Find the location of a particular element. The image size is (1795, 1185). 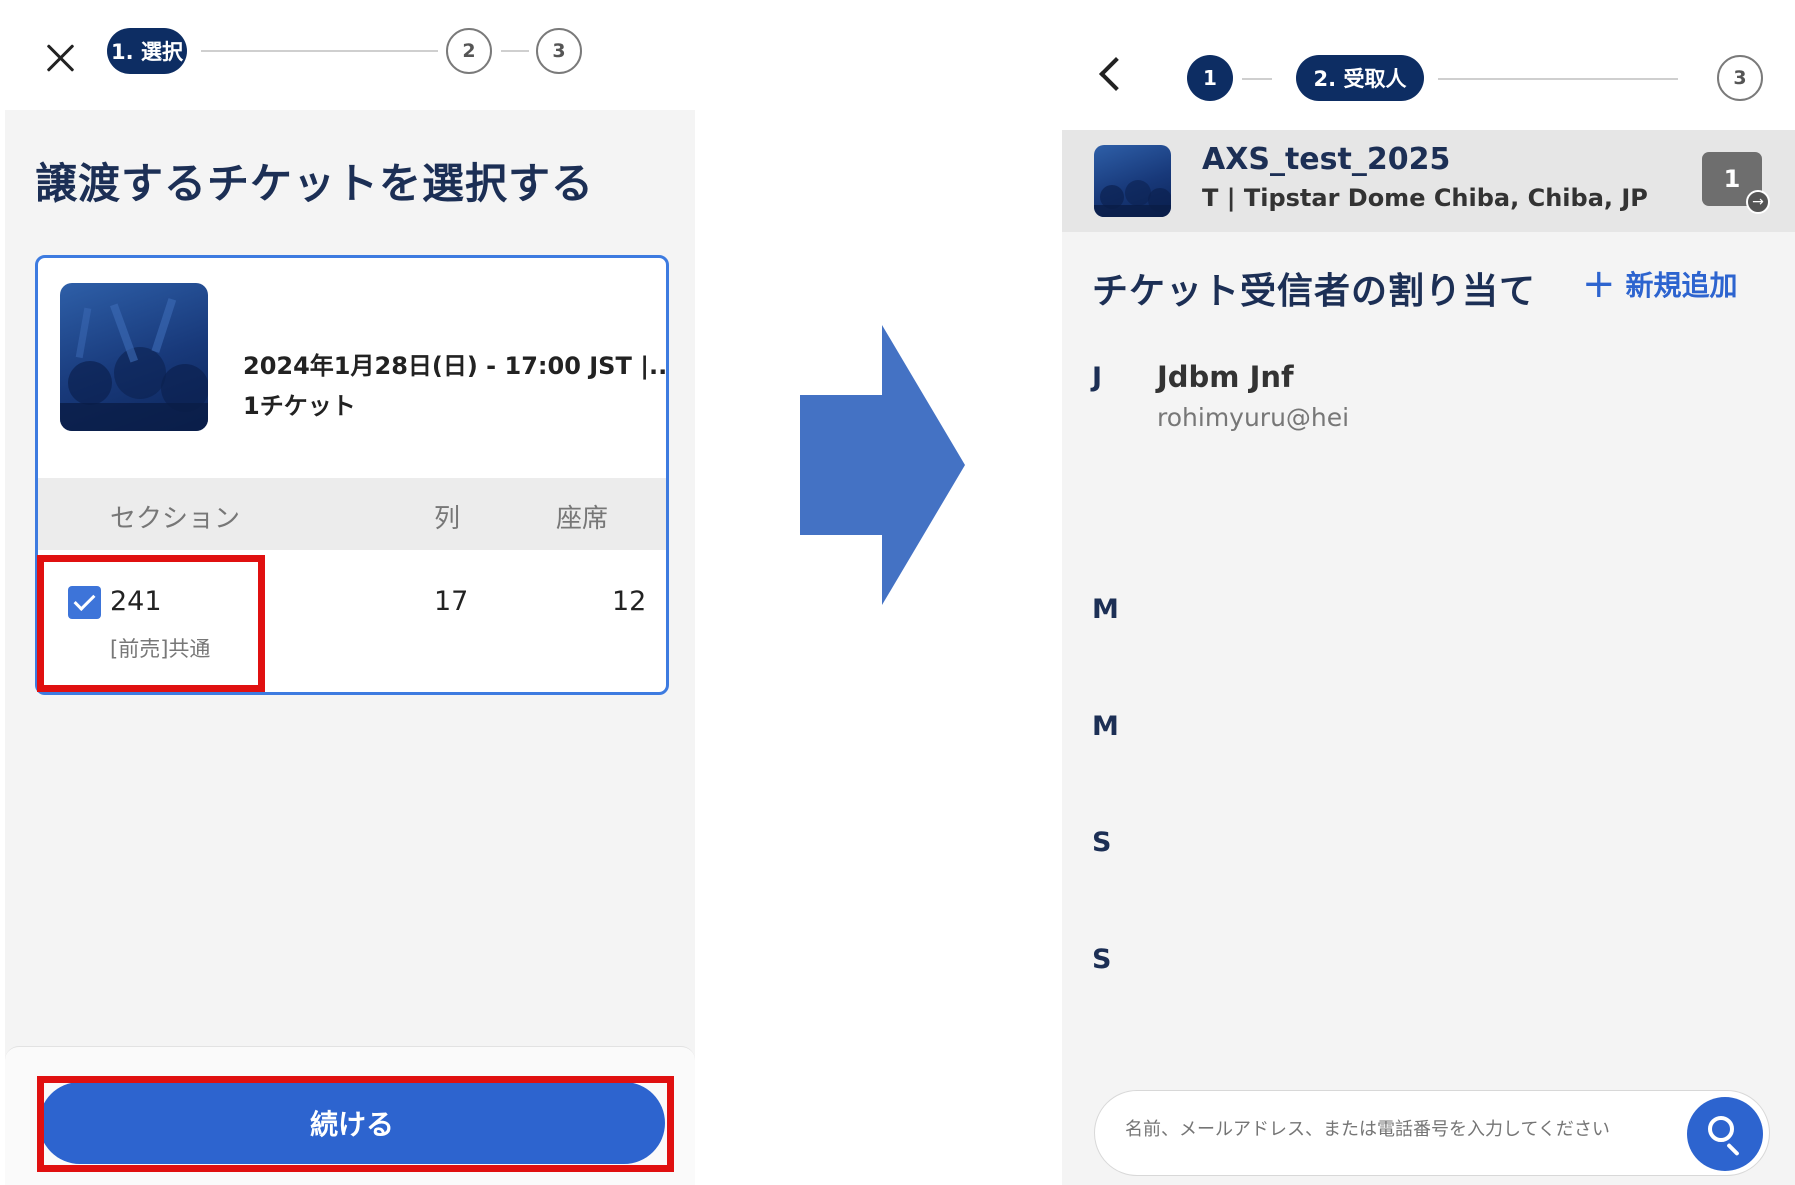

header-row: 列 is located at coordinates (447, 519).